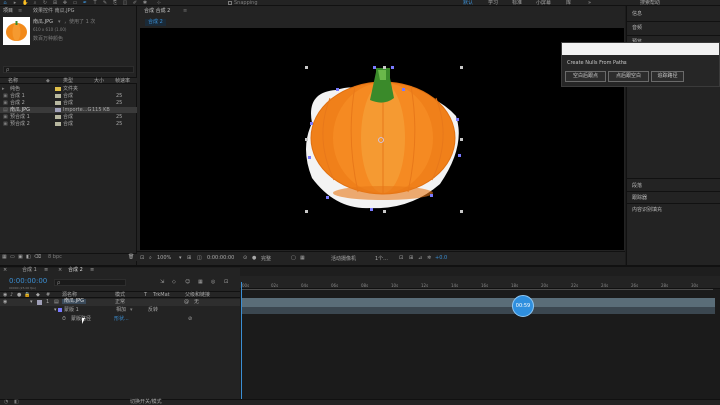  Describe the element at coordinates (155, 22) in the screenshot. I see `comp-navigator-chip: 合成 2` at that location.